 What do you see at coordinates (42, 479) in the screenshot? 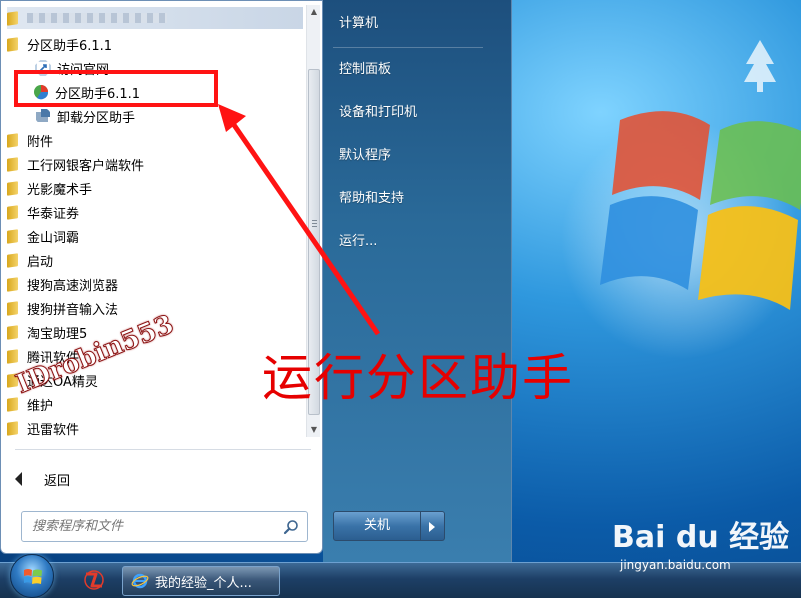
I see `back-button: 返回` at bounding box center [42, 479].